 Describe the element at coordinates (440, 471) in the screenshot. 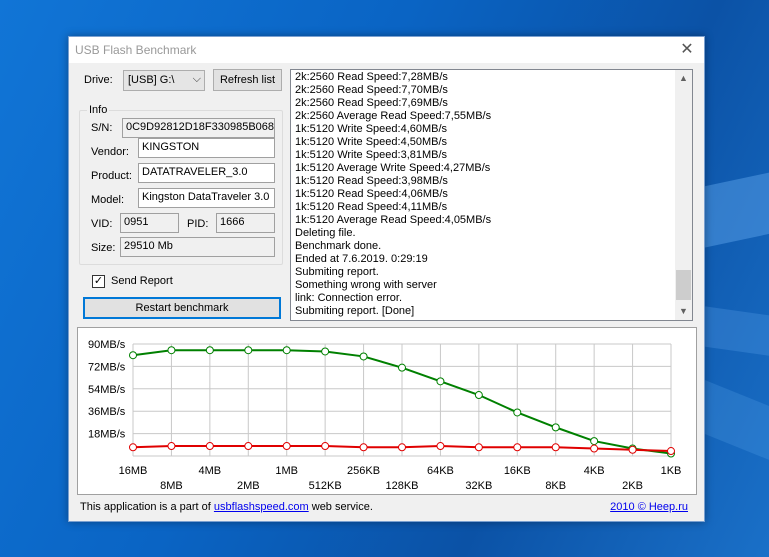

I see `x-tick-label: 64KB` at that location.